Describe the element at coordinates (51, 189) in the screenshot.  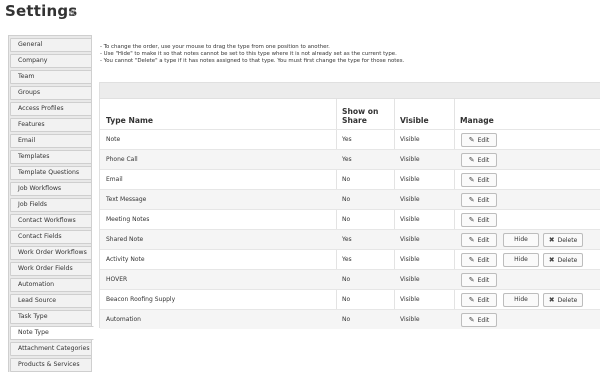
I see `sidebar-item-job-workflows: Job Workflows` at that location.